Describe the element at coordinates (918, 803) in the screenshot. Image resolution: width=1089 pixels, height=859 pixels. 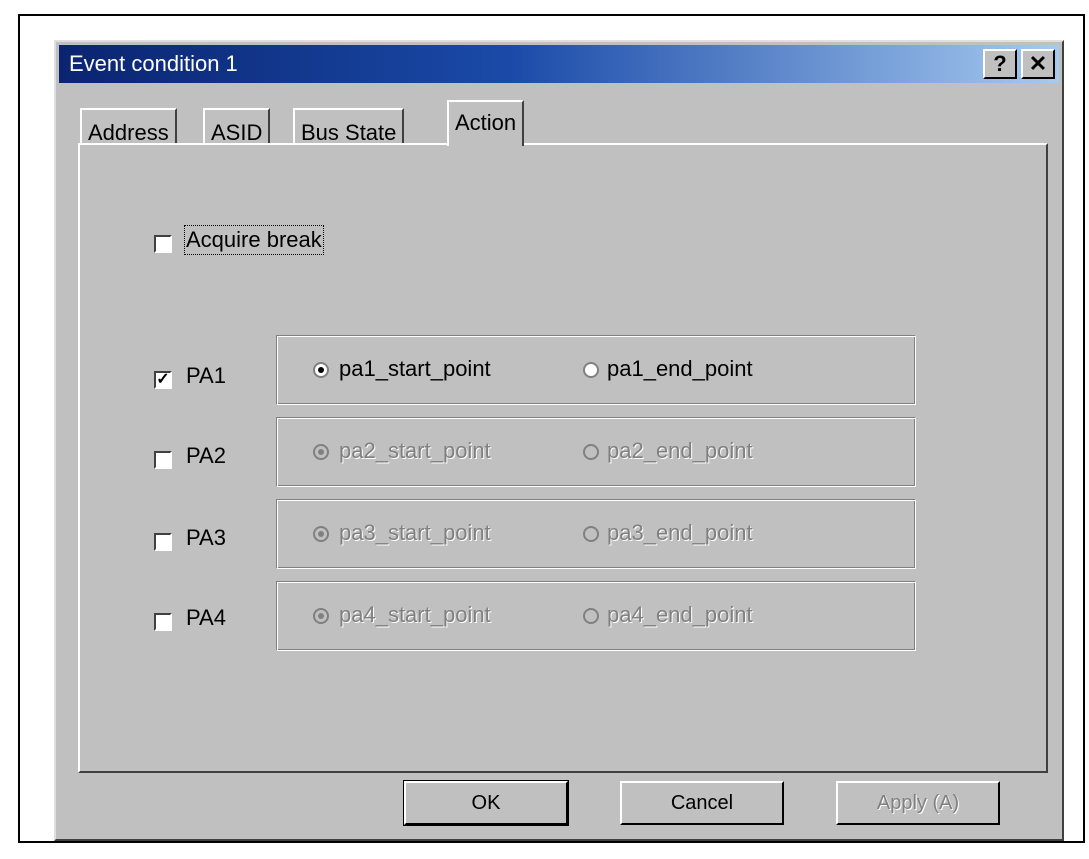
I see `apply-button: Apply (A)` at that location.